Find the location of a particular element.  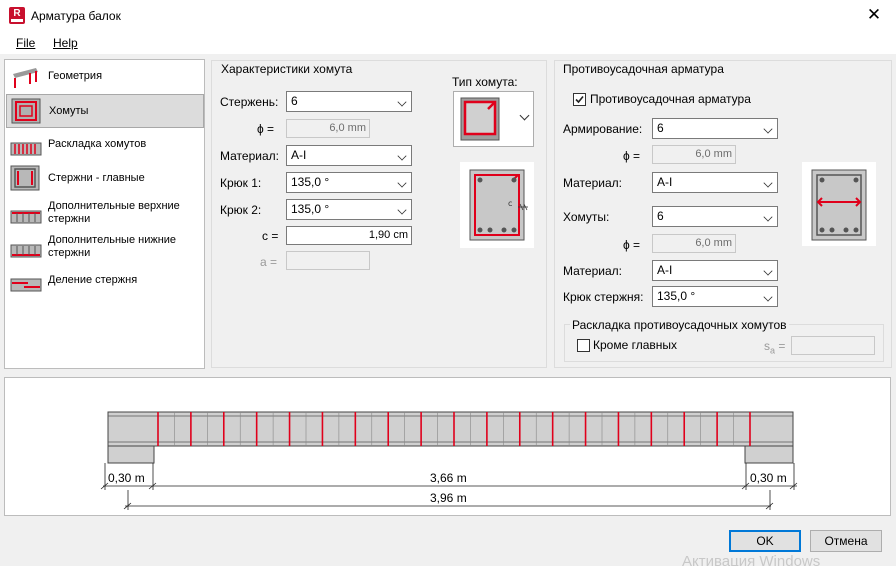

stirrup-layout-icon is located at coordinates (26, 149).